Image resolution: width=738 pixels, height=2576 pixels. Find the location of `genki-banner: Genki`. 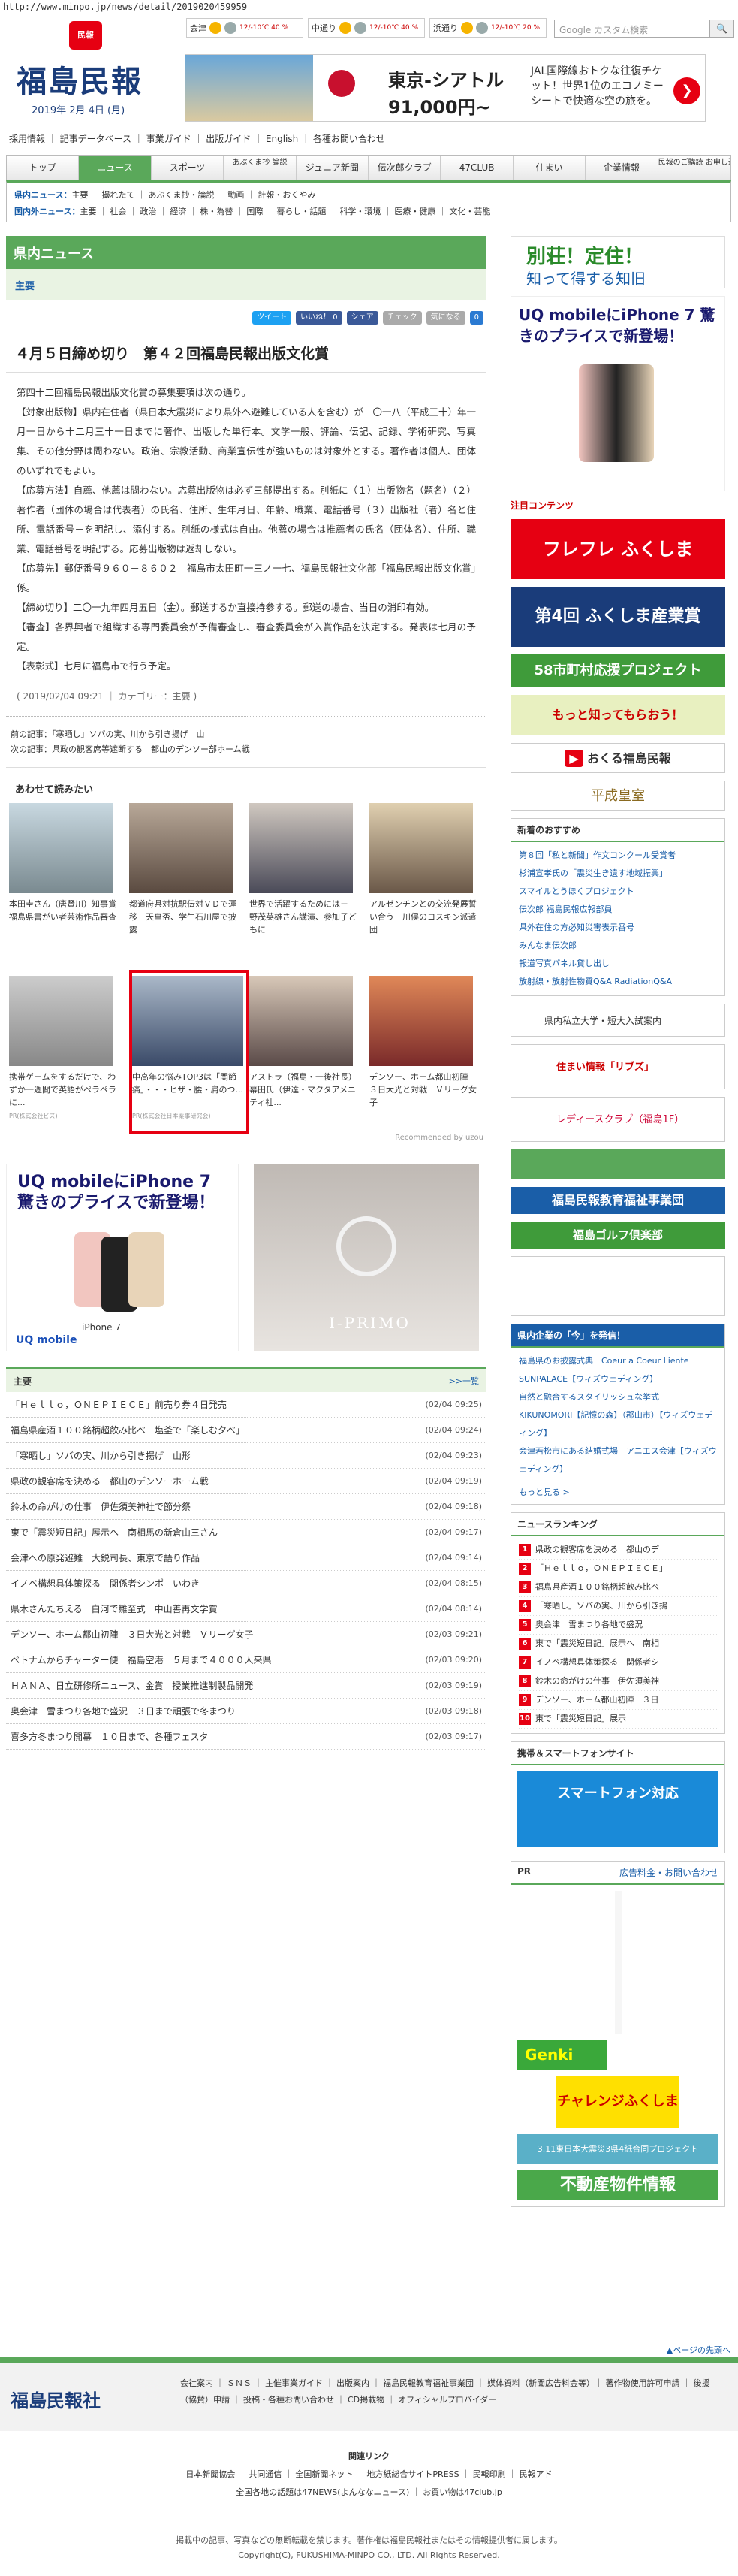

genki-banner: Genki is located at coordinates (562, 2055).